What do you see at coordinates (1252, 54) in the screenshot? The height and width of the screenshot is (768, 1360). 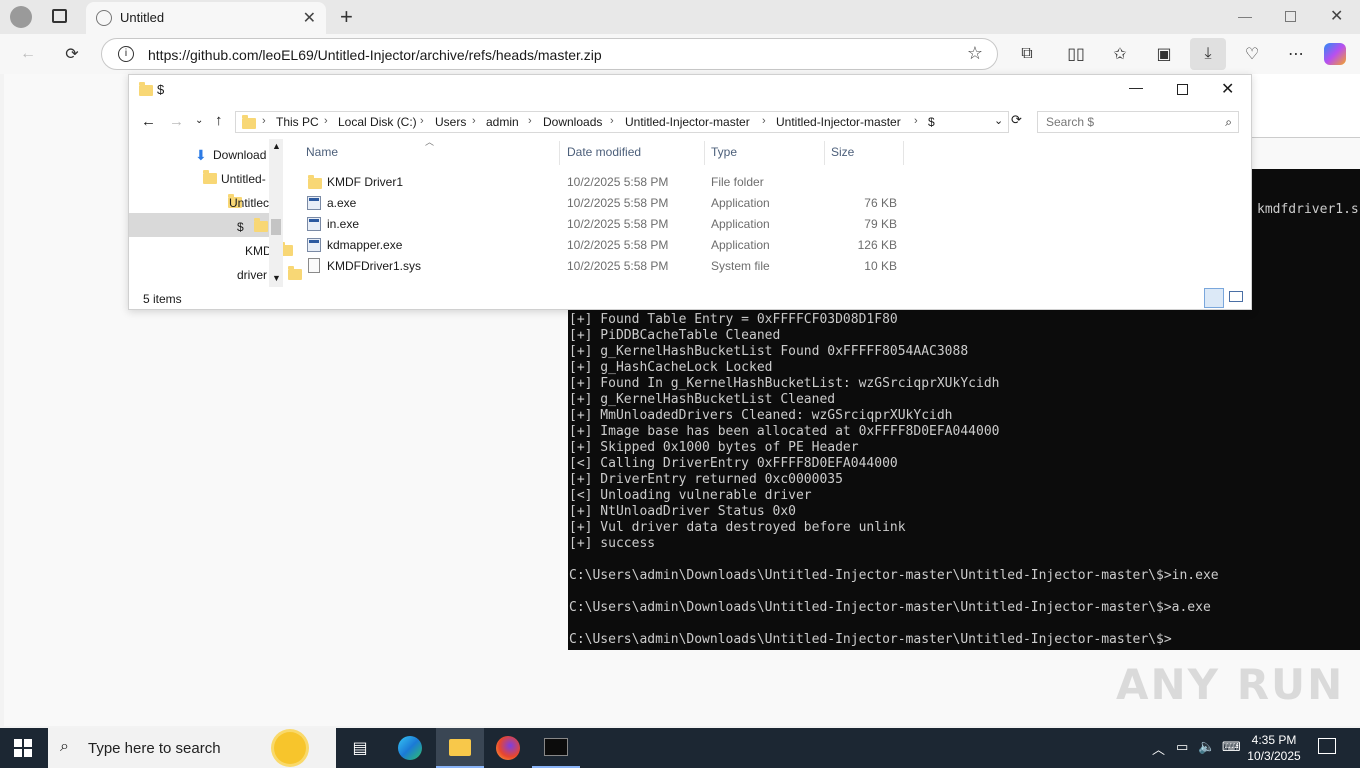 I see `browser-essentials-icon: ♡` at bounding box center [1252, 54].